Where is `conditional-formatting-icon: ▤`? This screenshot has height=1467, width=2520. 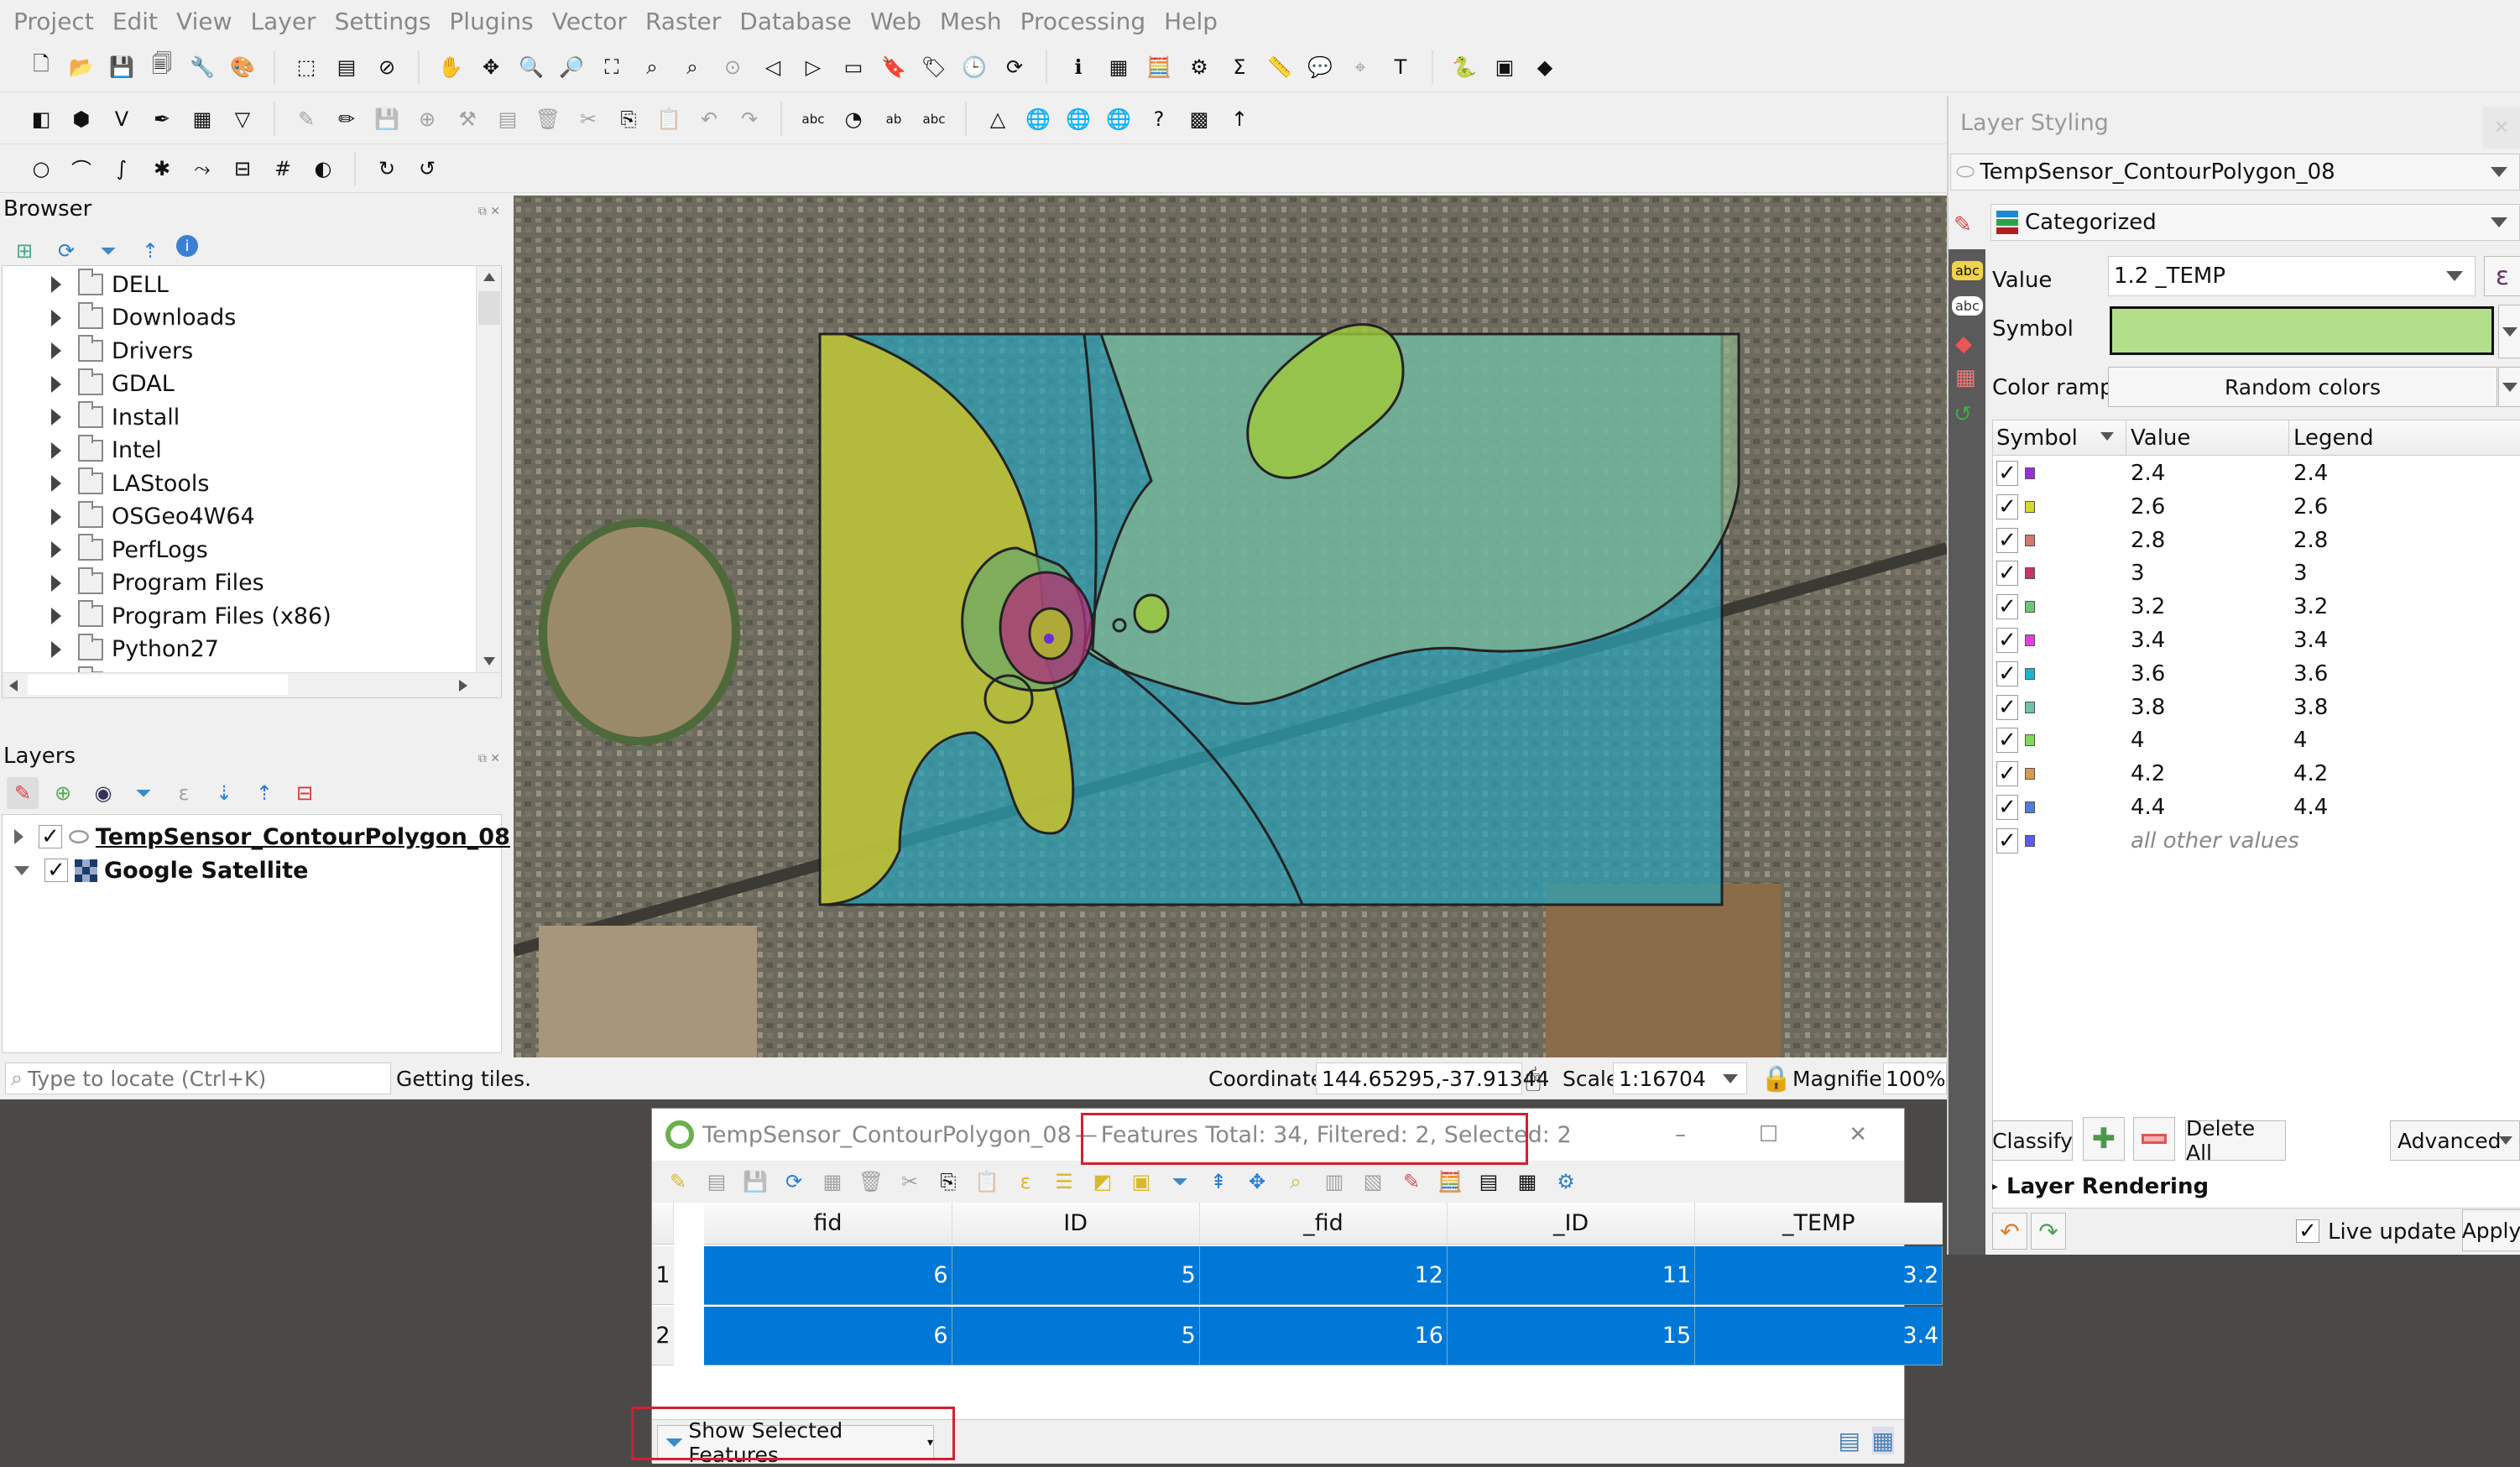
conditional-formatting-icon: ▤ is located at coordinates (1489, 1182).